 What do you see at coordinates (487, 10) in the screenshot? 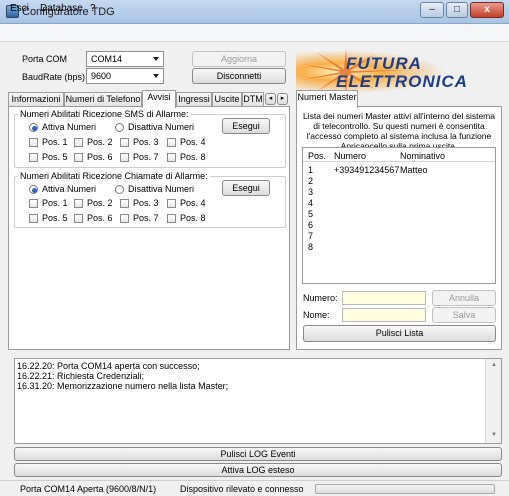
I see `close-button: x` at bounding box center [487, 10].